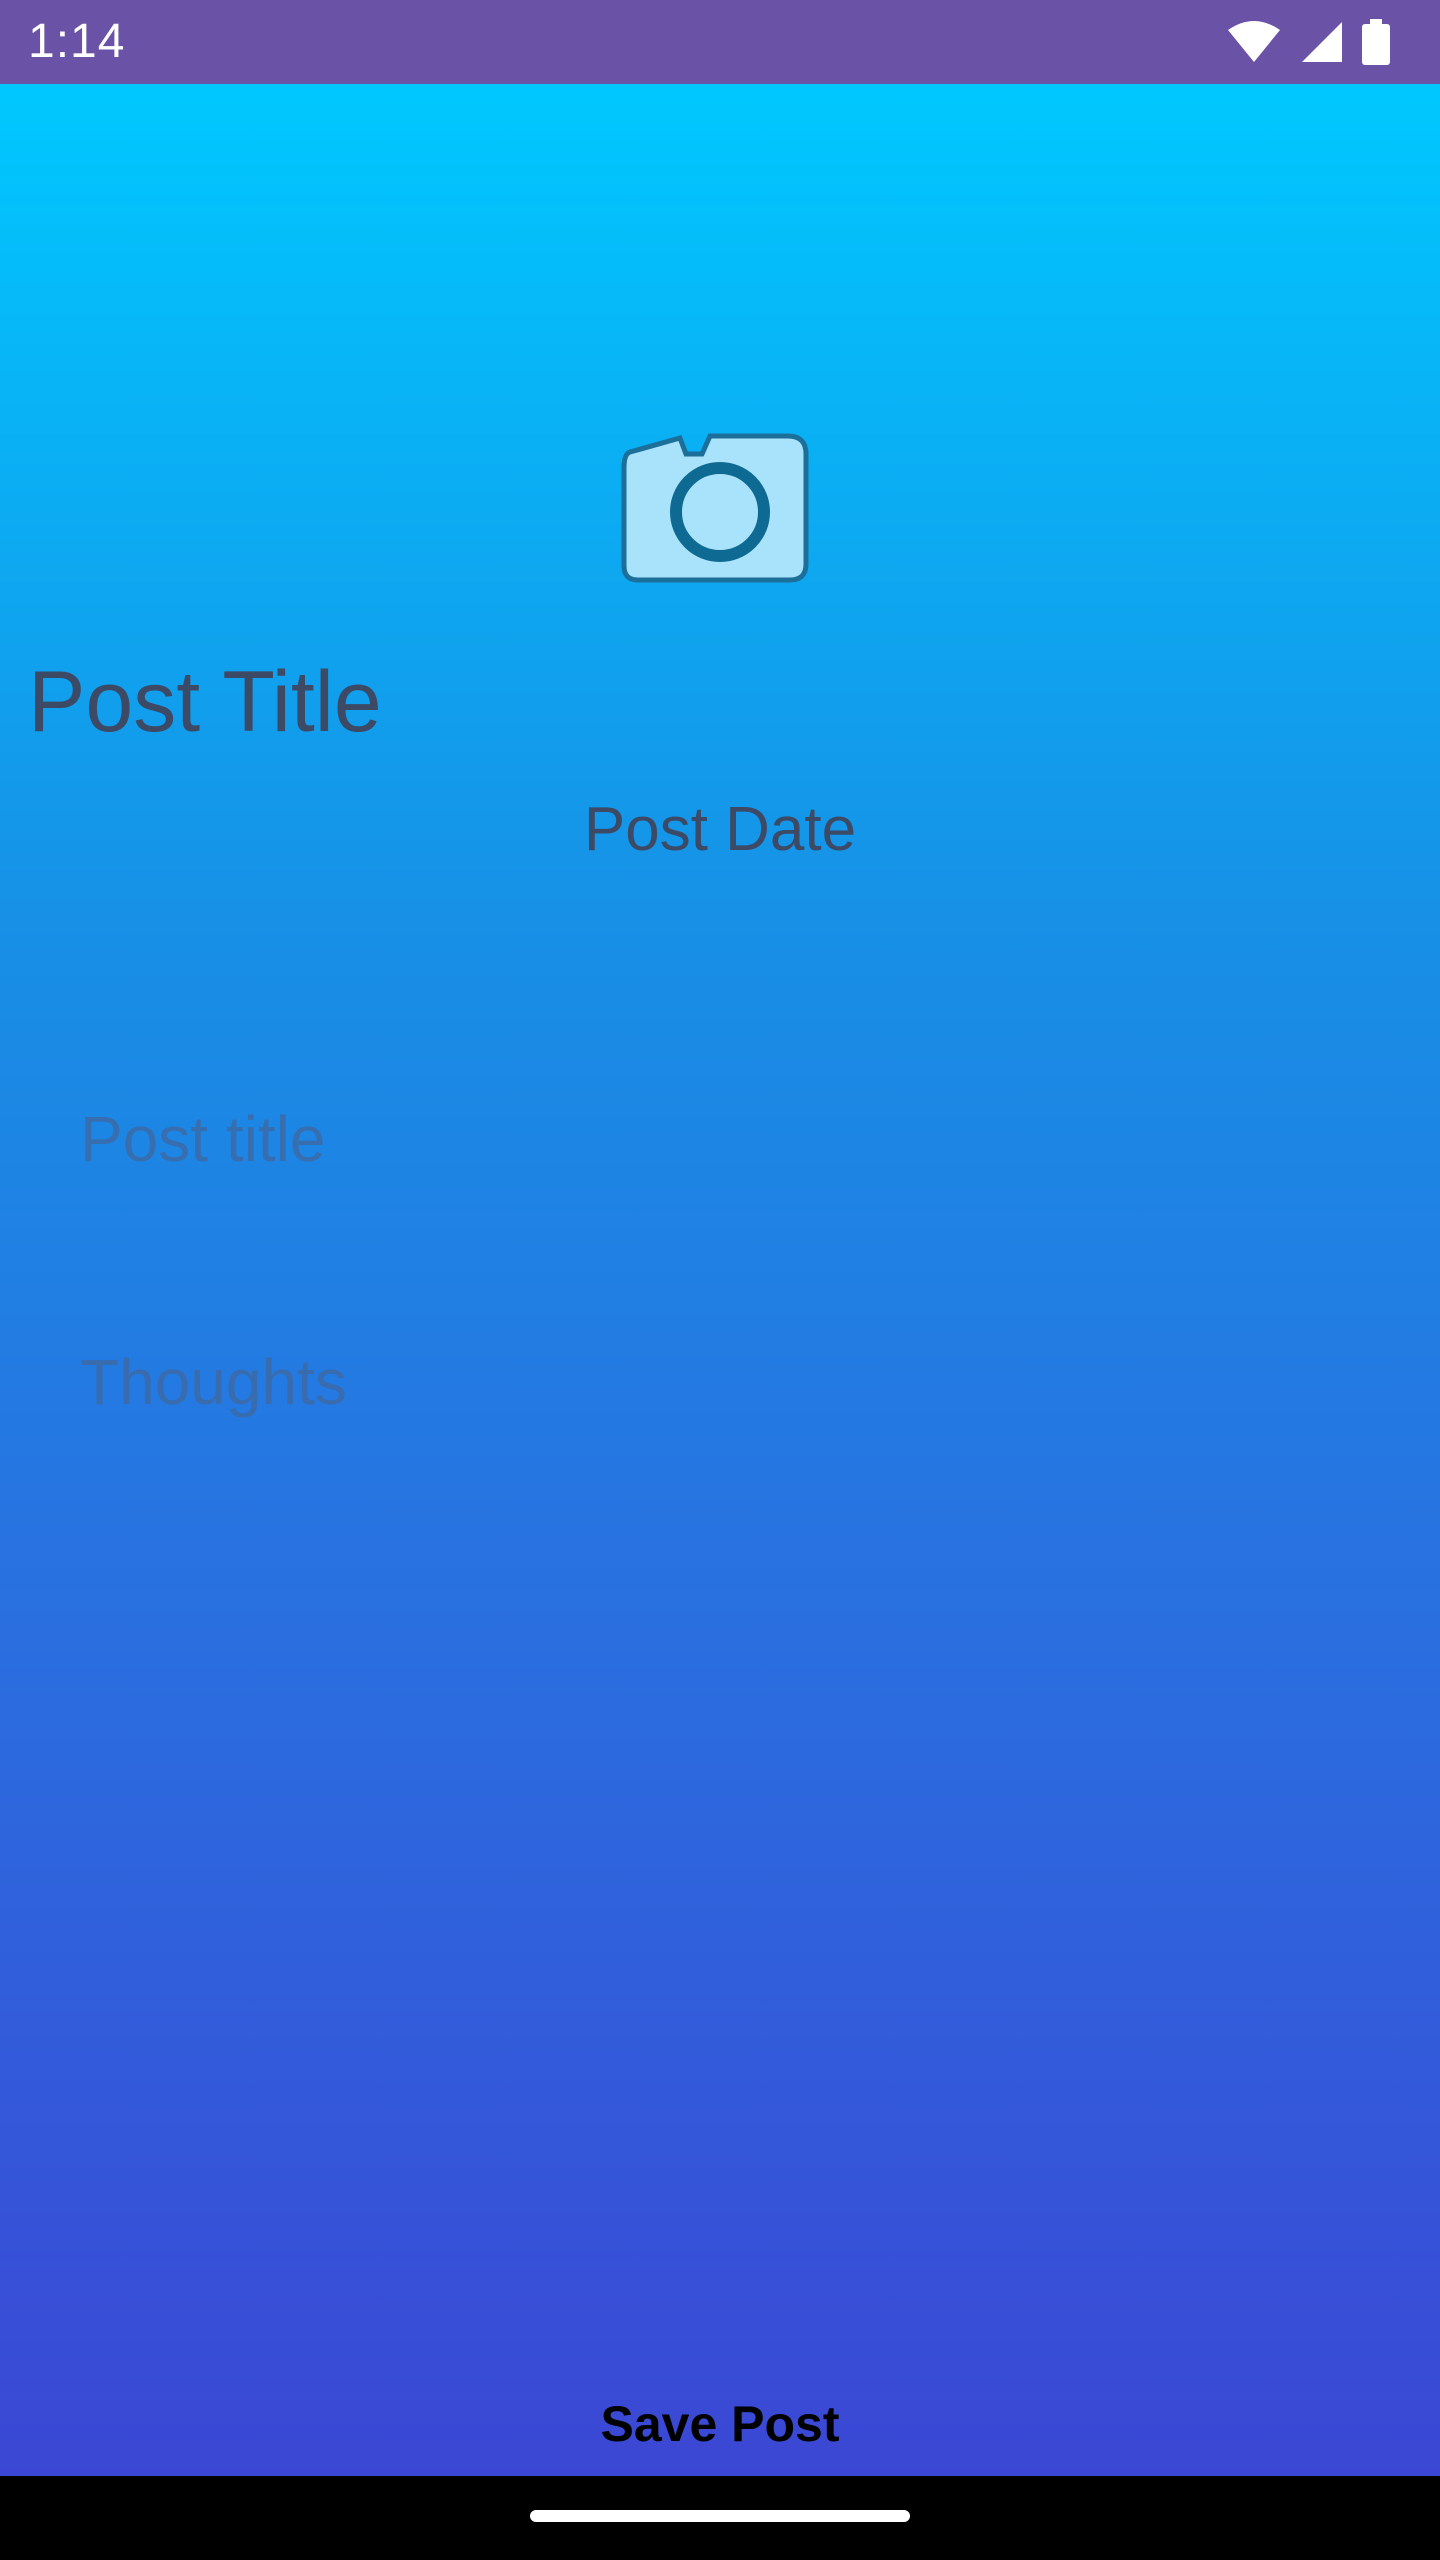  I want to click on camera-button, so click(720, 504).